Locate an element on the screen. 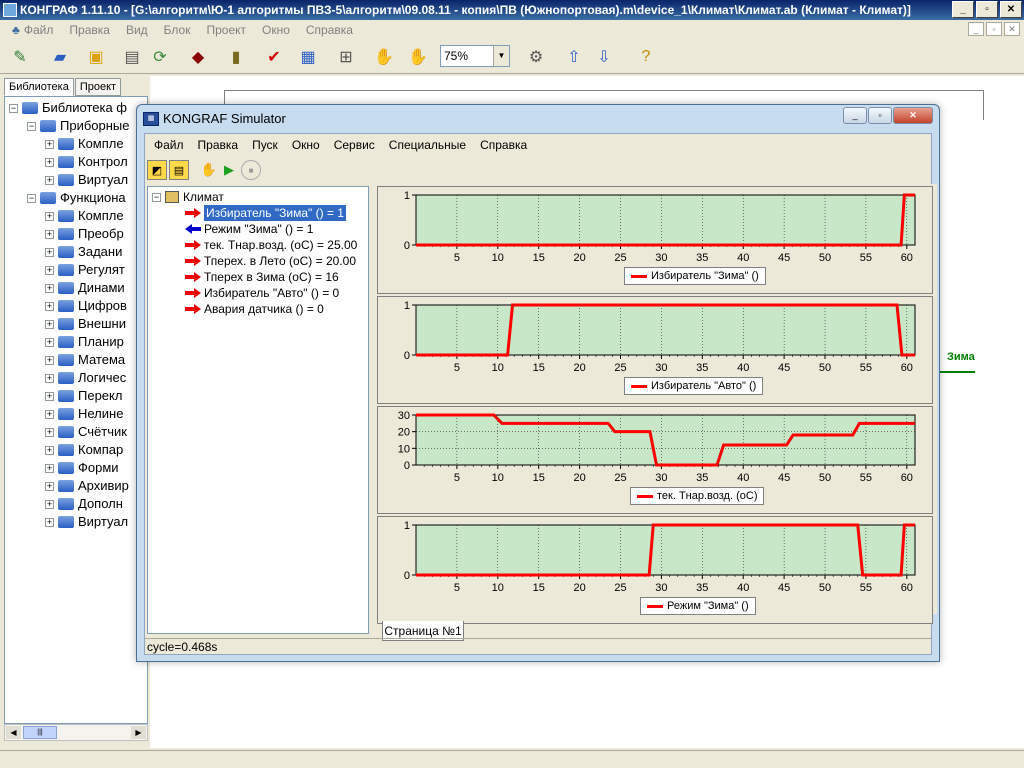  new-document-icon: ✎ is located at coordinates (20, 57).